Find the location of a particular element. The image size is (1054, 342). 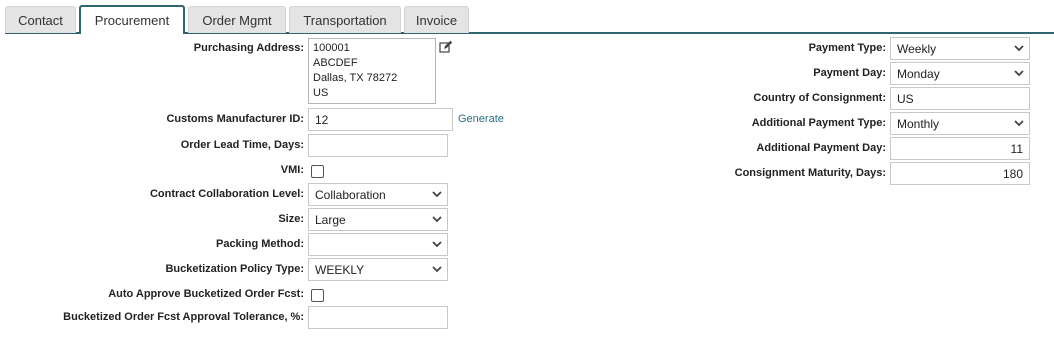

consignment-maturity-label: Consignment Maturity, Days: is located at coordinates (810, 173).